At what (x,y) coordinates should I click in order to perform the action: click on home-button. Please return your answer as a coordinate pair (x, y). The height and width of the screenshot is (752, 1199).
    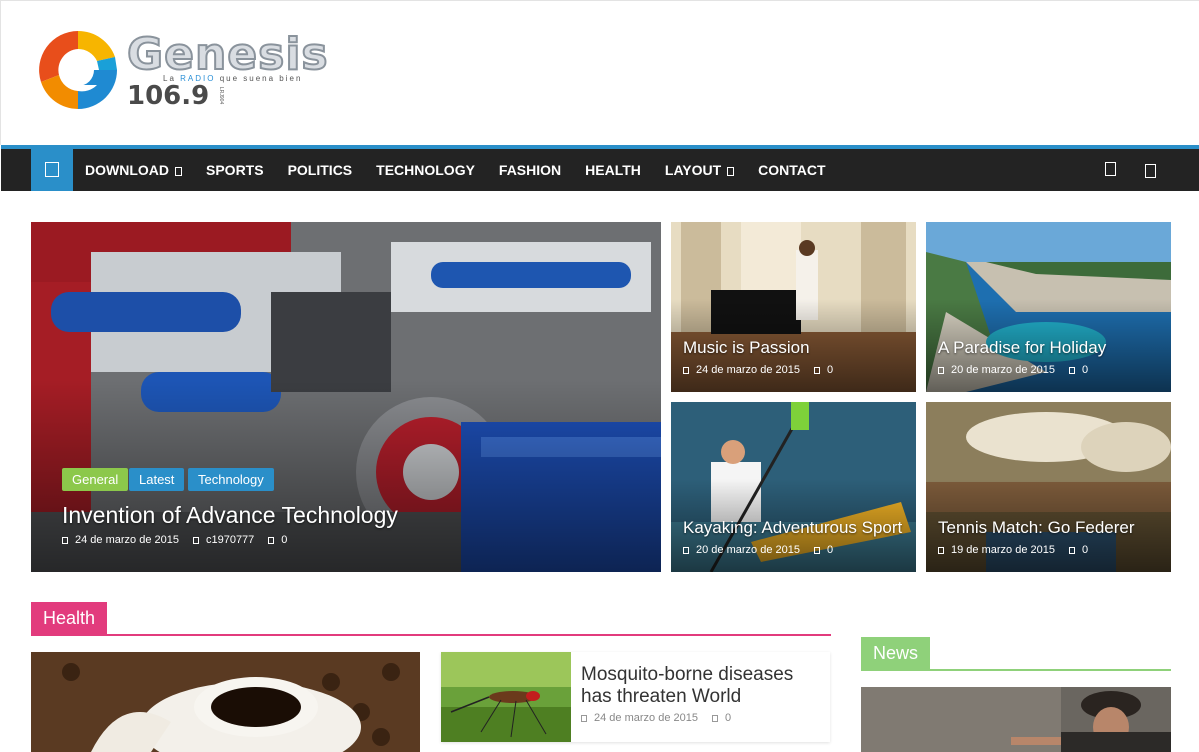
    Looking at the image, I should click on (52, 170).